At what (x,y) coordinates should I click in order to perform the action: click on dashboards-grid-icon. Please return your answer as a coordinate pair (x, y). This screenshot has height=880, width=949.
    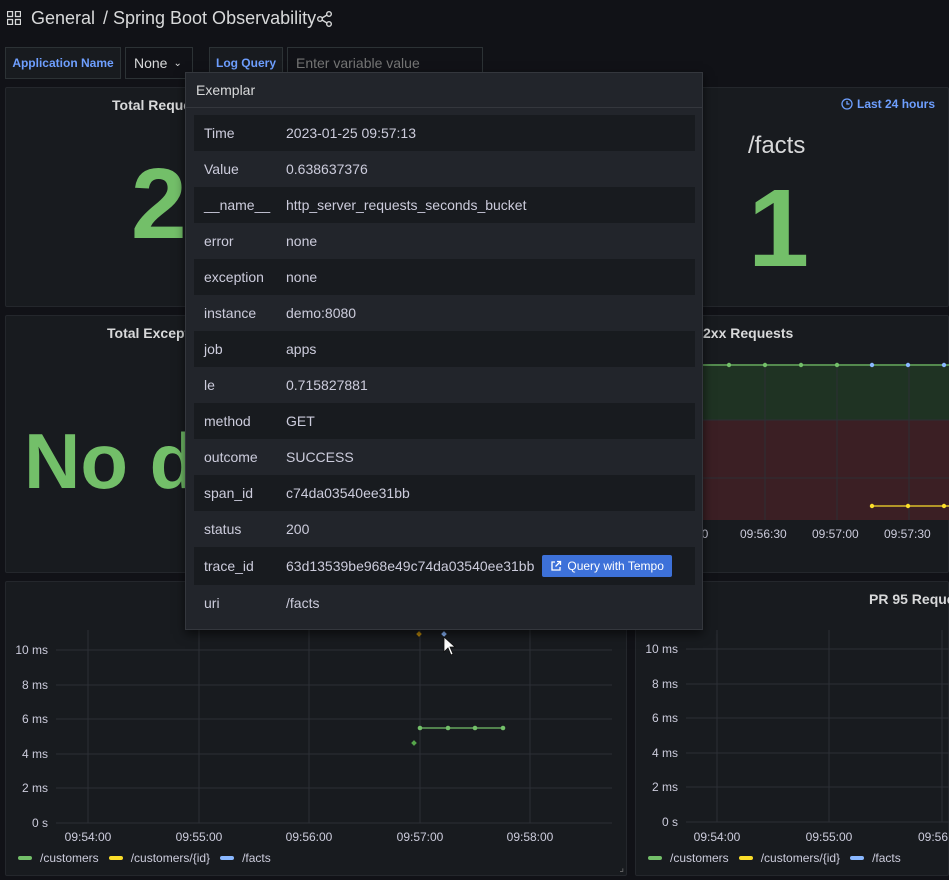
    Looking at the image, I should click on (14, 18).